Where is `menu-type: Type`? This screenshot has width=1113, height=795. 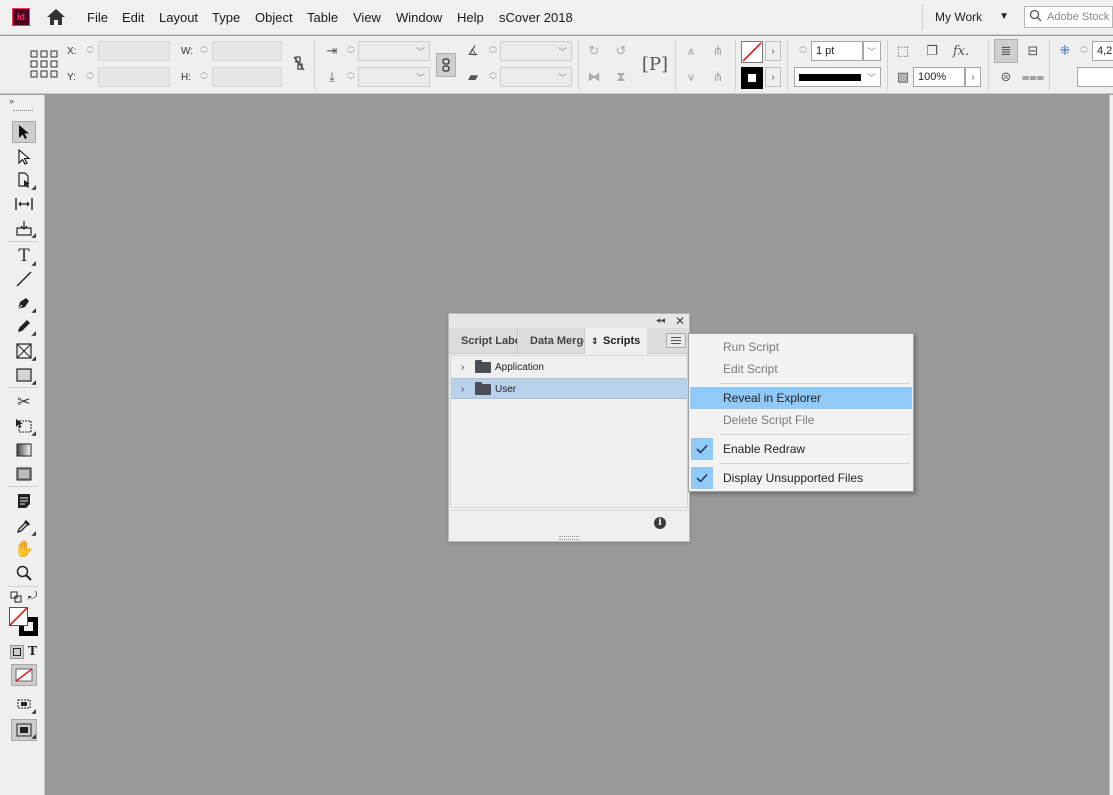 menu-type: Type is located at coordinates (226, 17).